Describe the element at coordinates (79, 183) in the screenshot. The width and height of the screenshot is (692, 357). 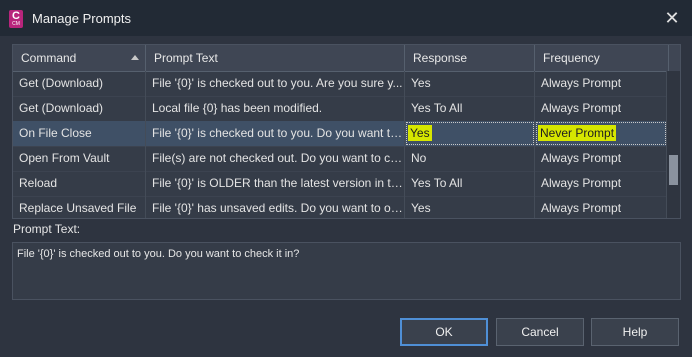
I see `cell-command: Reload` at that location.